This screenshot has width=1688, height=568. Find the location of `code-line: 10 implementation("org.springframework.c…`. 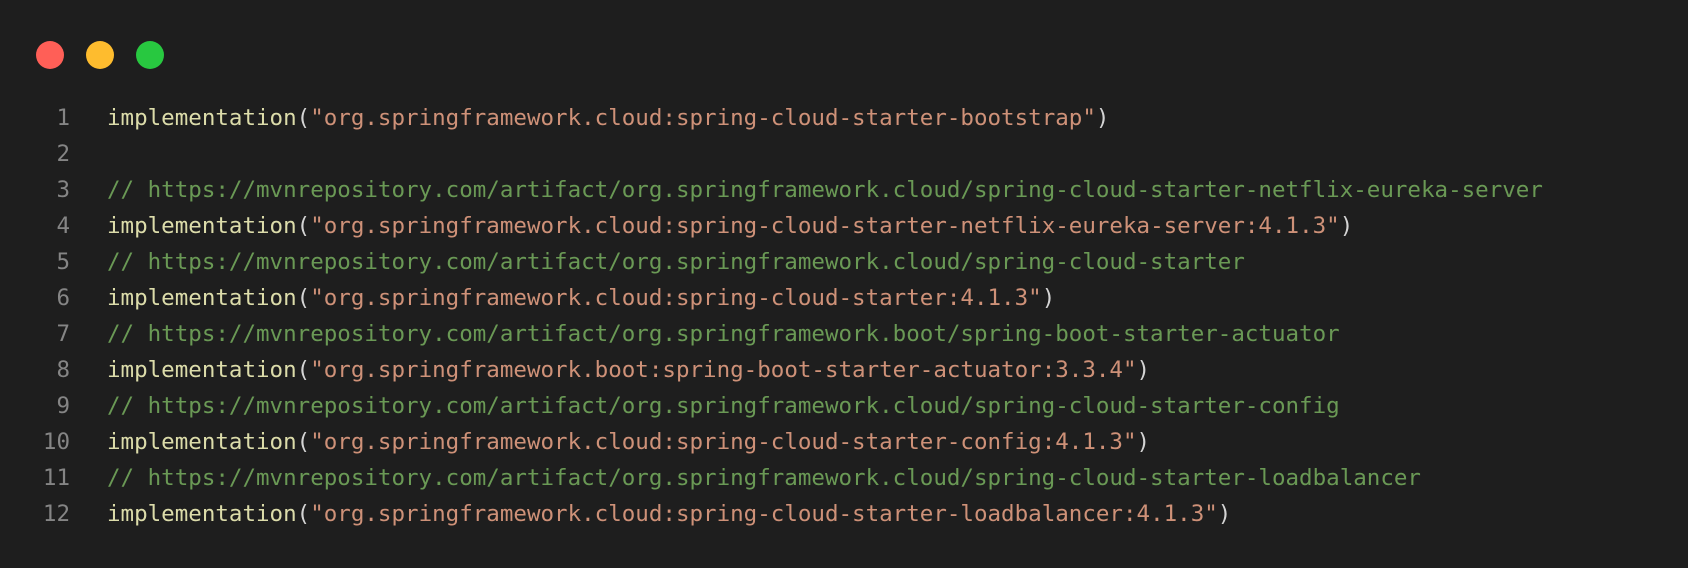

code-line: 10 implementation("org.springframework.c… is located at coordinates (844, 442).